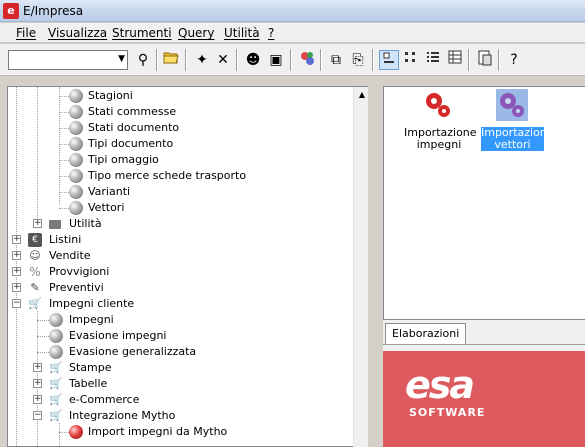 The image size is (585, 447). Describe the element at coordinates (167, 175) in the screenshot. I see `tree-item-label: Tipo merce schede trasporto` at that location.